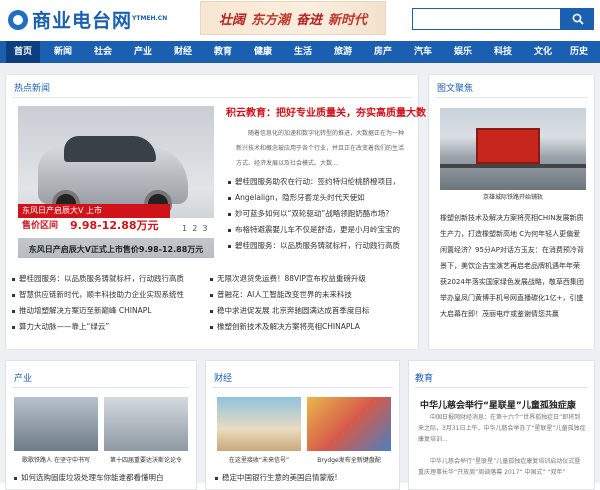 The height and width of the screenshot is (490, 600). What do you see at coordinates (212, 97) in the screenshot?
I see `hot-news-divider` at bounding box center [212, 97].